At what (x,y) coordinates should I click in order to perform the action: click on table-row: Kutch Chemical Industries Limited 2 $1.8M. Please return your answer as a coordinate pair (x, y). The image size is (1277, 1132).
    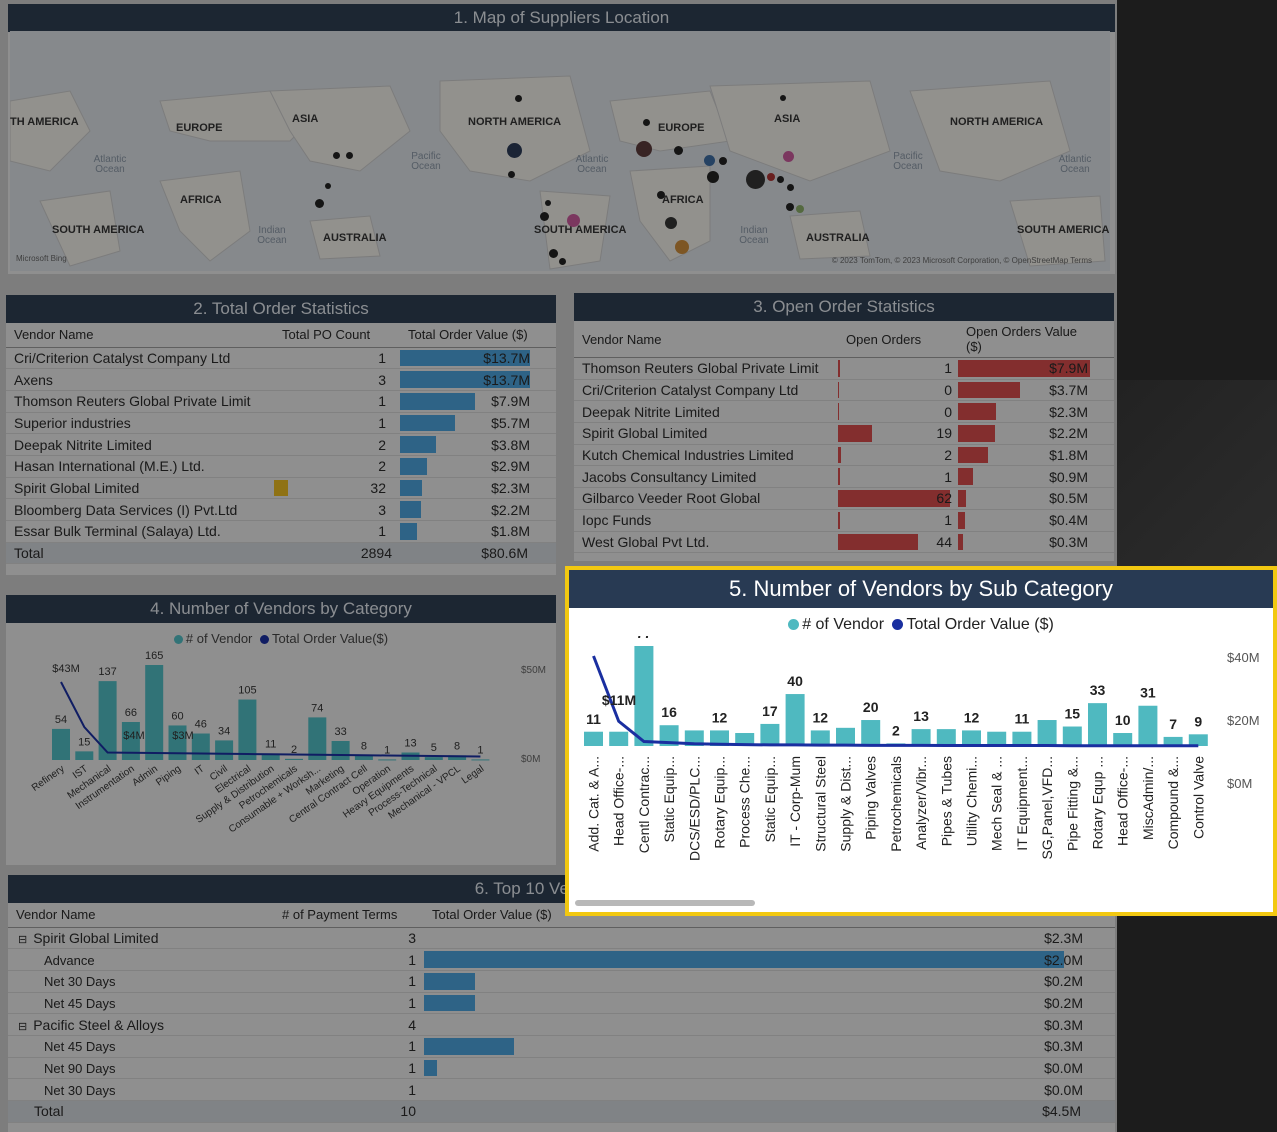
    Looking at the image, I should click on (844, 455).